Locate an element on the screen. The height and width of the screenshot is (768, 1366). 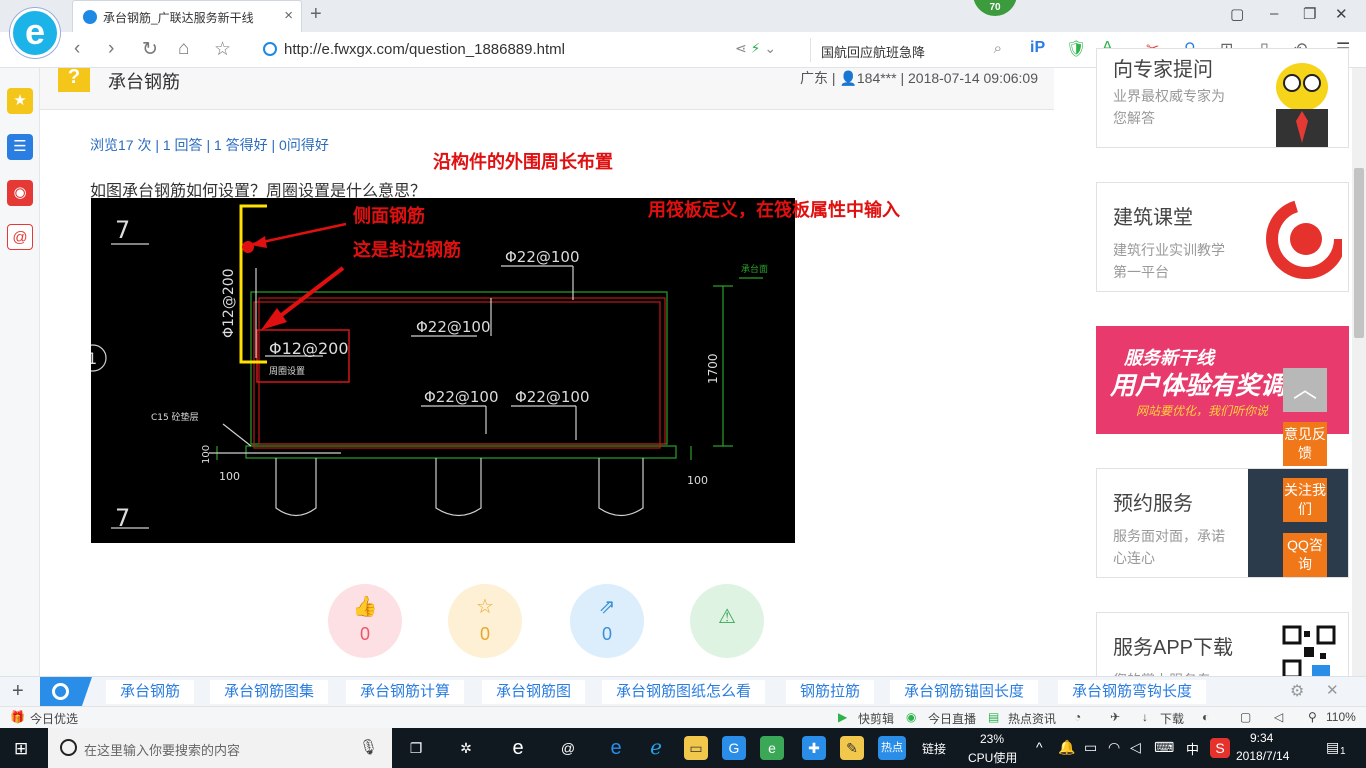
page-scrollbar is located at coordinates (1359, 372).